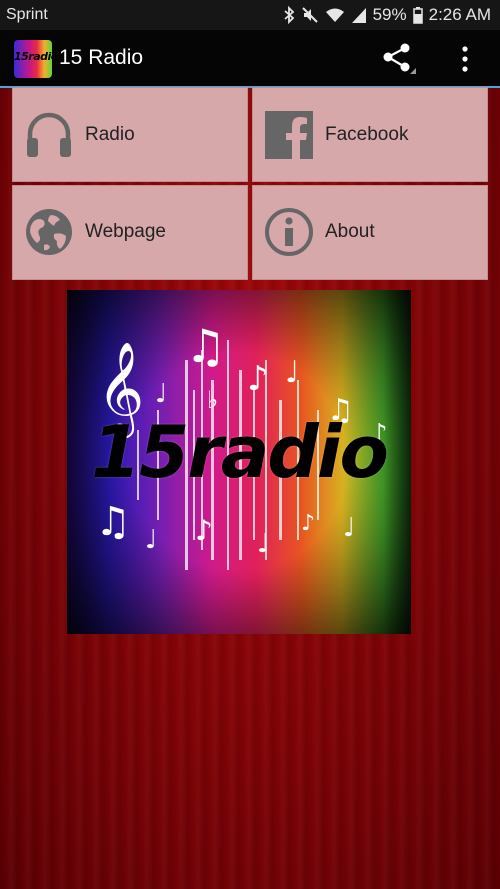  What do you see at coordinates (334, 15) in the screenshot?
I see `wifi-icon` at bounding box center [334, 15].